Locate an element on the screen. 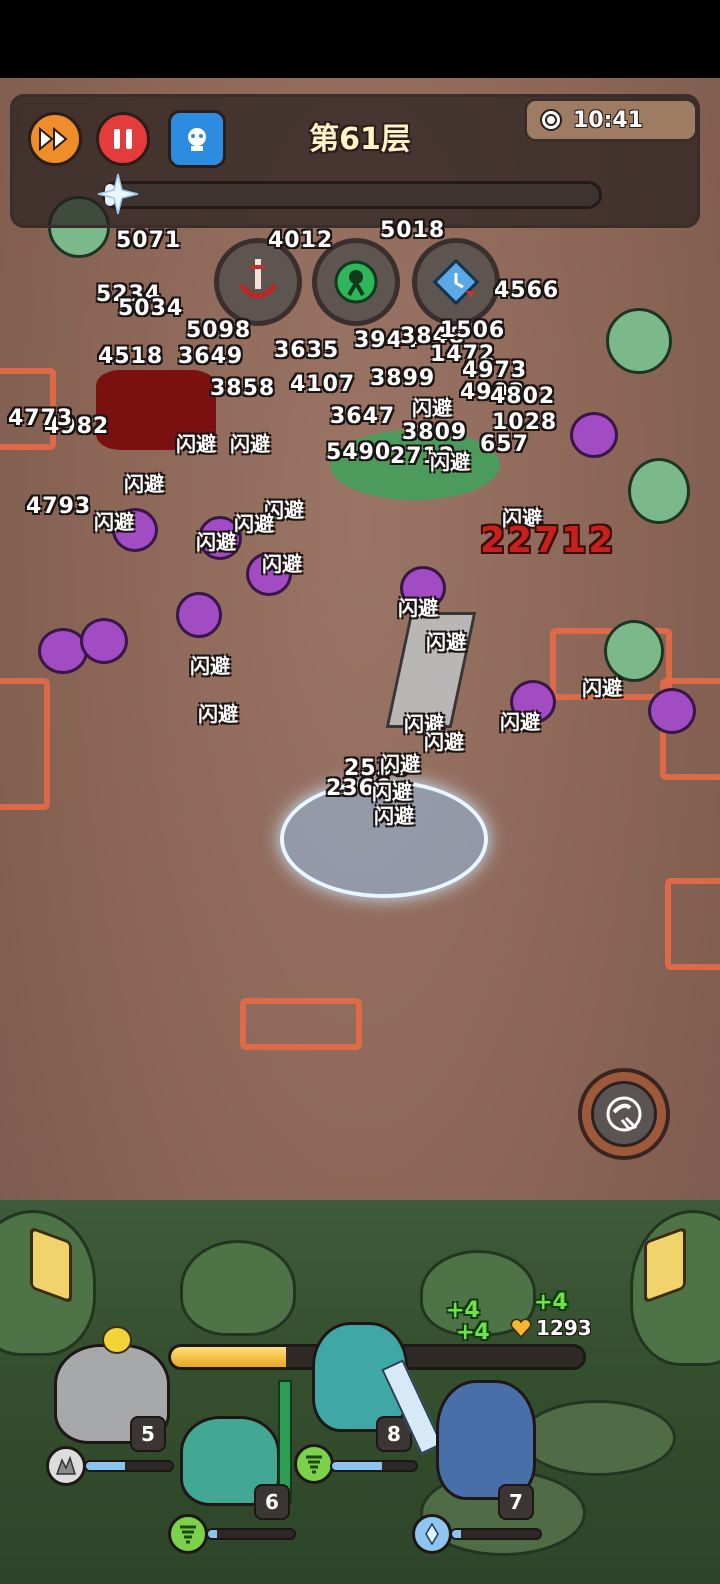 This screenshot has height=1584, width=720. damage-number: 5098 is located at coordinates (219, 330).